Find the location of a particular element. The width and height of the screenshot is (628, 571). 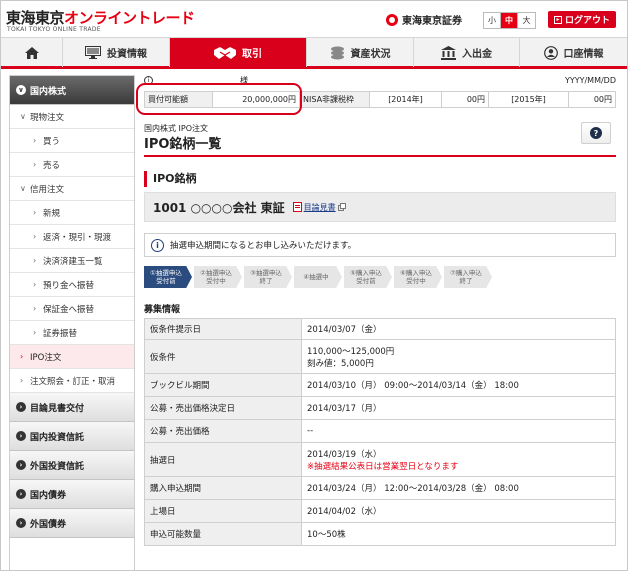

logout-button: ▸ ログアウト is located at coordinates (582, 19).